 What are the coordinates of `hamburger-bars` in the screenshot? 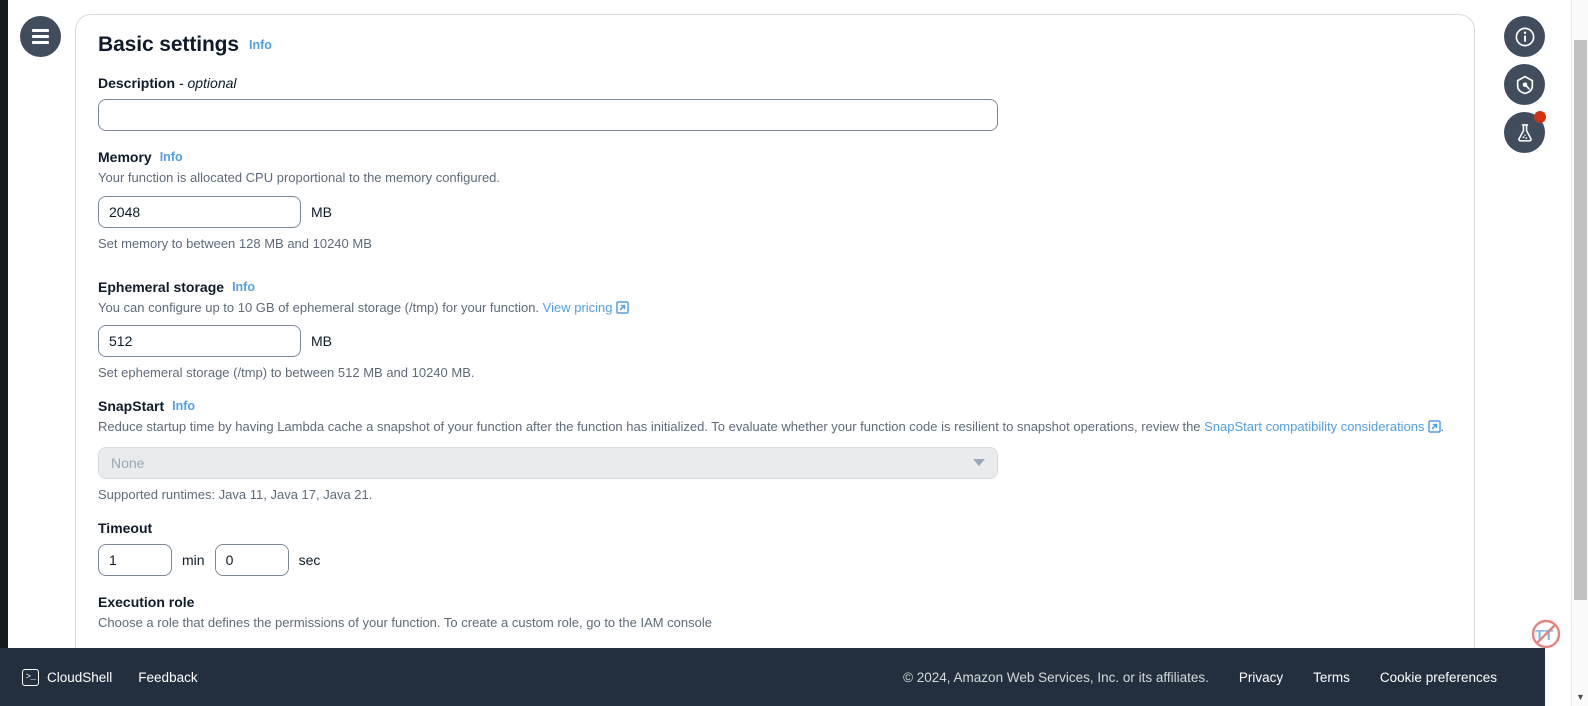 It's located at (40, 36).